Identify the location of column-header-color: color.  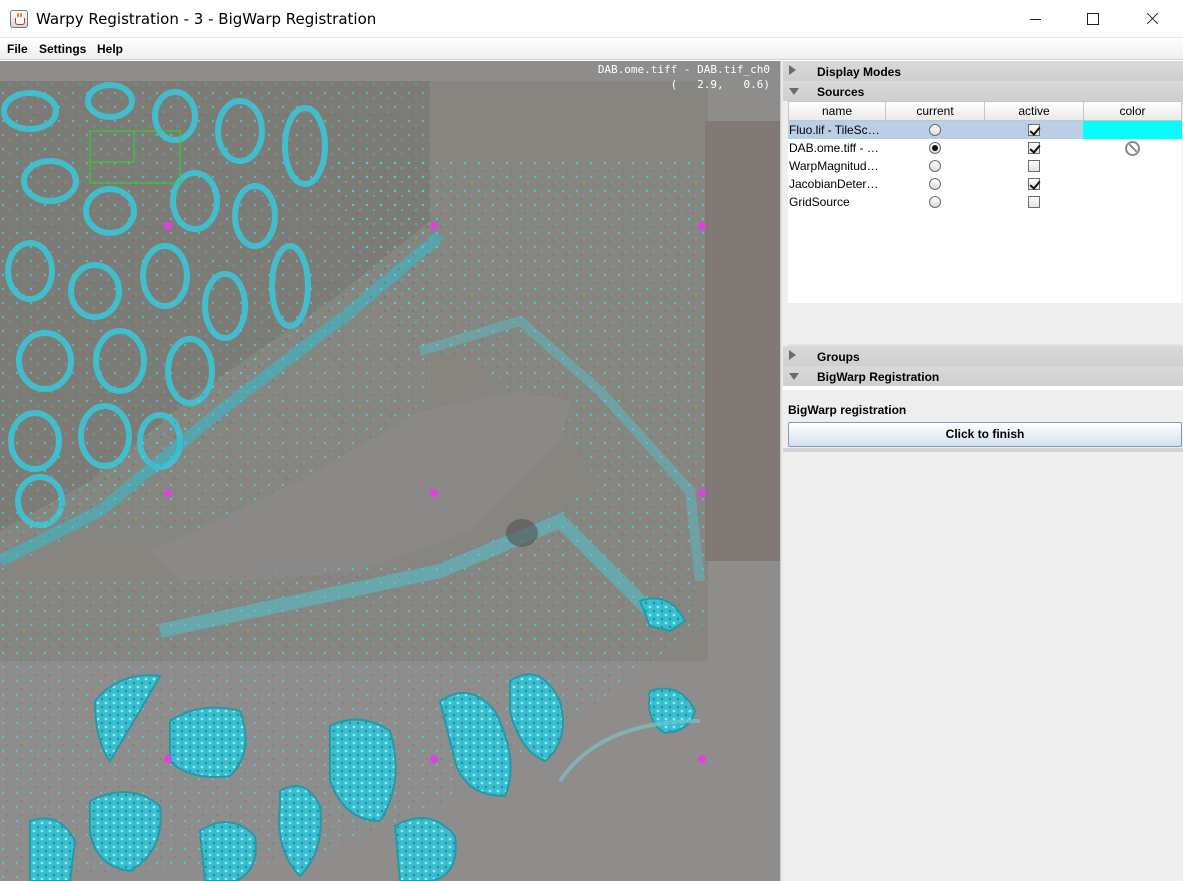
(1133, 111).